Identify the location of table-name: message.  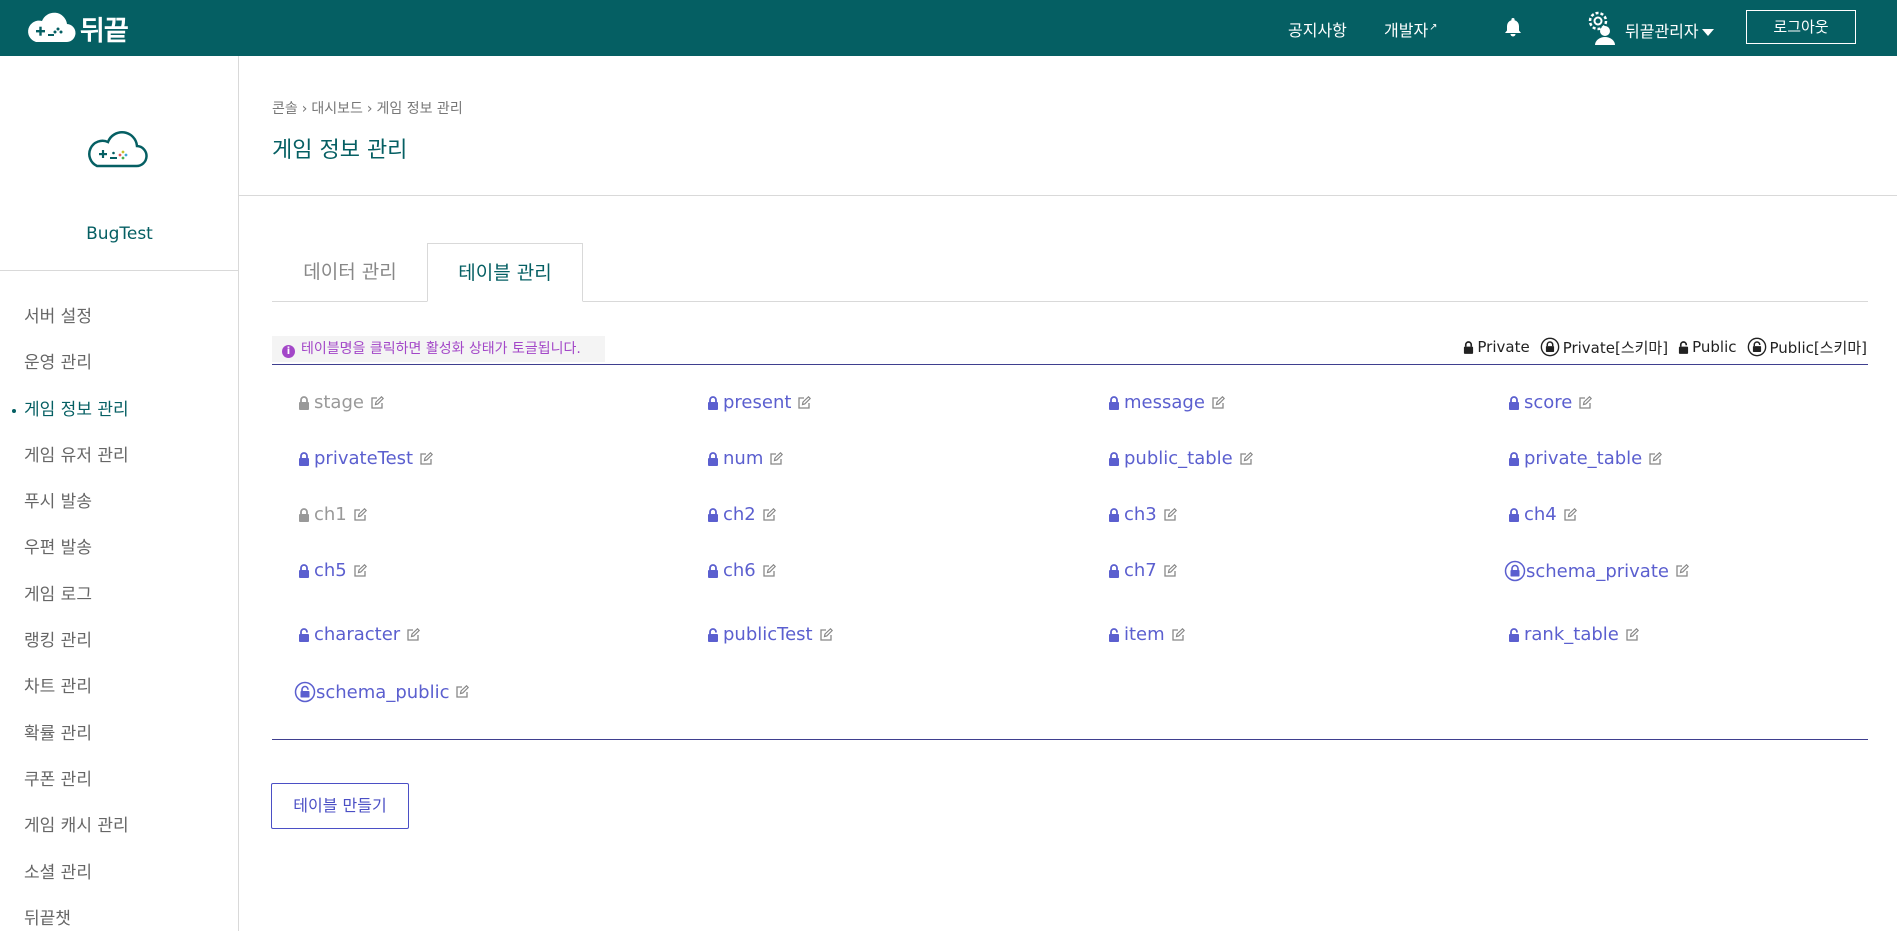
(1164, 402).